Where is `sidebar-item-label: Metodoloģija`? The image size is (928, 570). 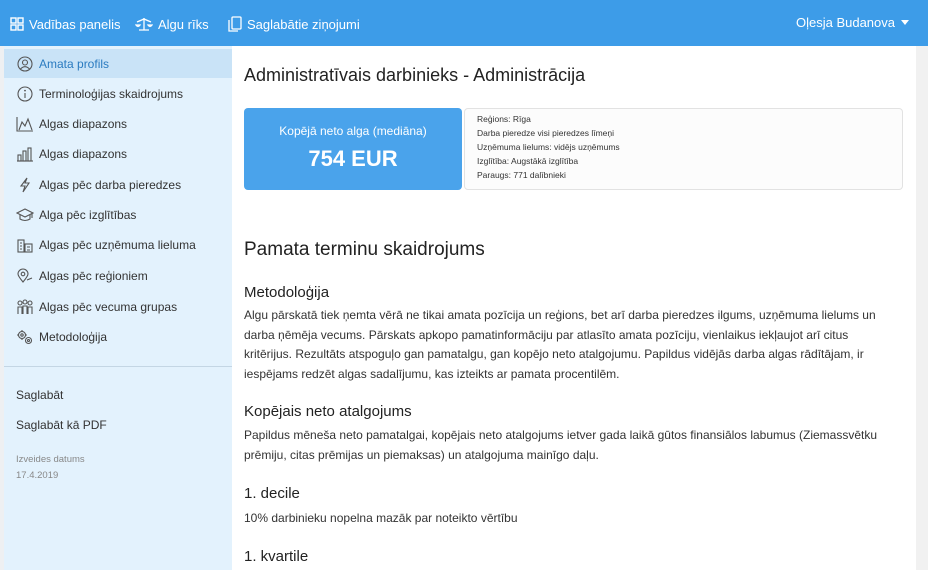 sidebar-item-label: Metodoloģija is located at coordinates (73, 336).